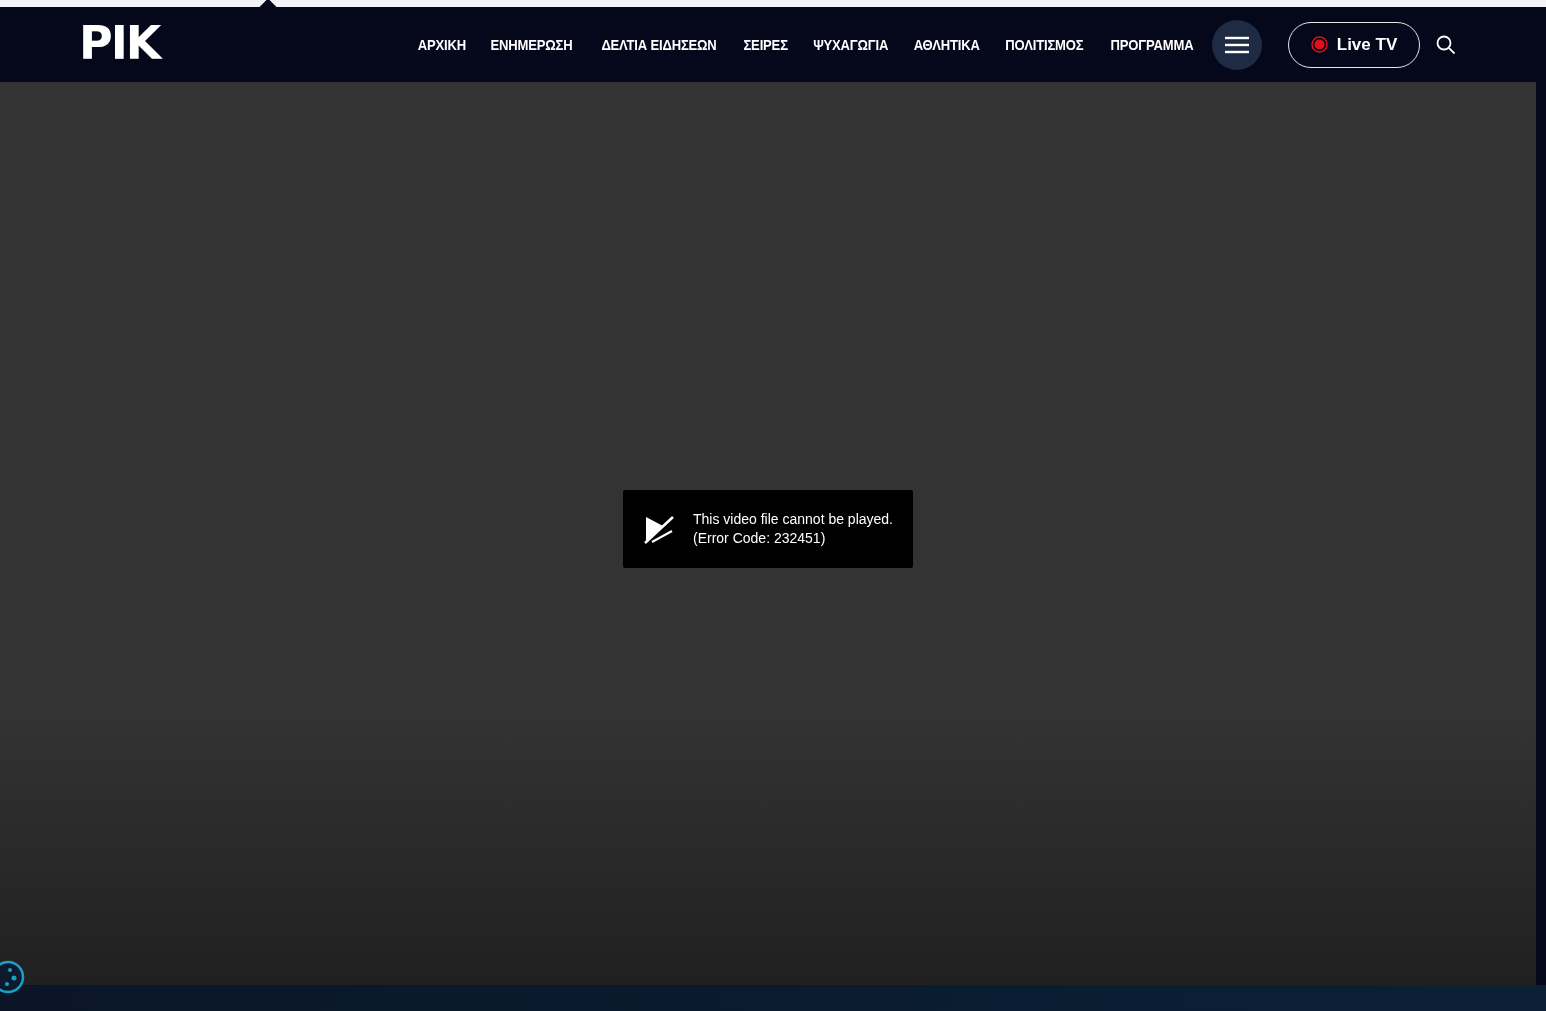 Image resolution: width=1546 pixels, height=1011 pixels. Describe the element at coordinates (1044, 44) in the screenshot. I see `nav-link: ΠΟΛΙΤΙΣΜΟΣ` at that location.